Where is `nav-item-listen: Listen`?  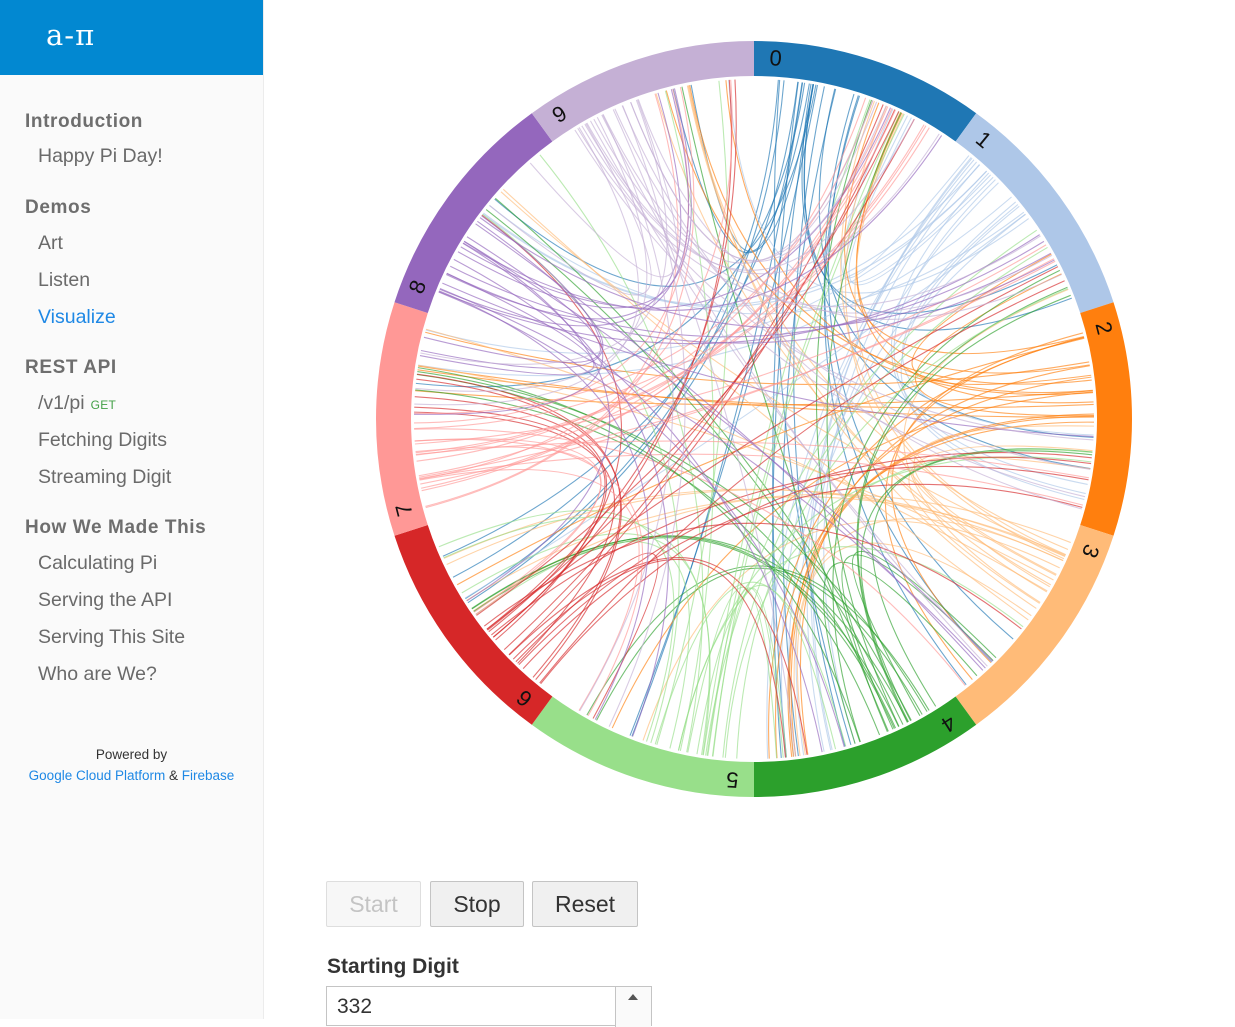
nav-item-listen: Listen is located at coordinates (64, 280).